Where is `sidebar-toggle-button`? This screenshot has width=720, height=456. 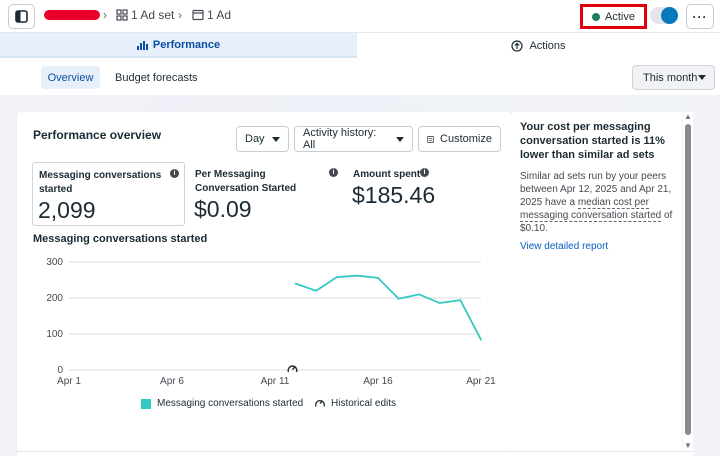 sidebar-toggle-button is located at coordinates (21, 16).